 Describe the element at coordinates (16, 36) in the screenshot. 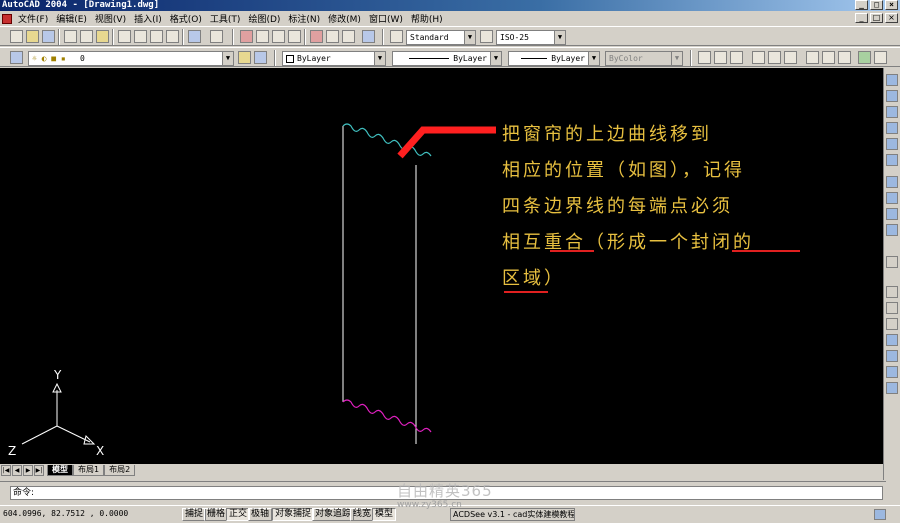

I see `new-icon` at that location.